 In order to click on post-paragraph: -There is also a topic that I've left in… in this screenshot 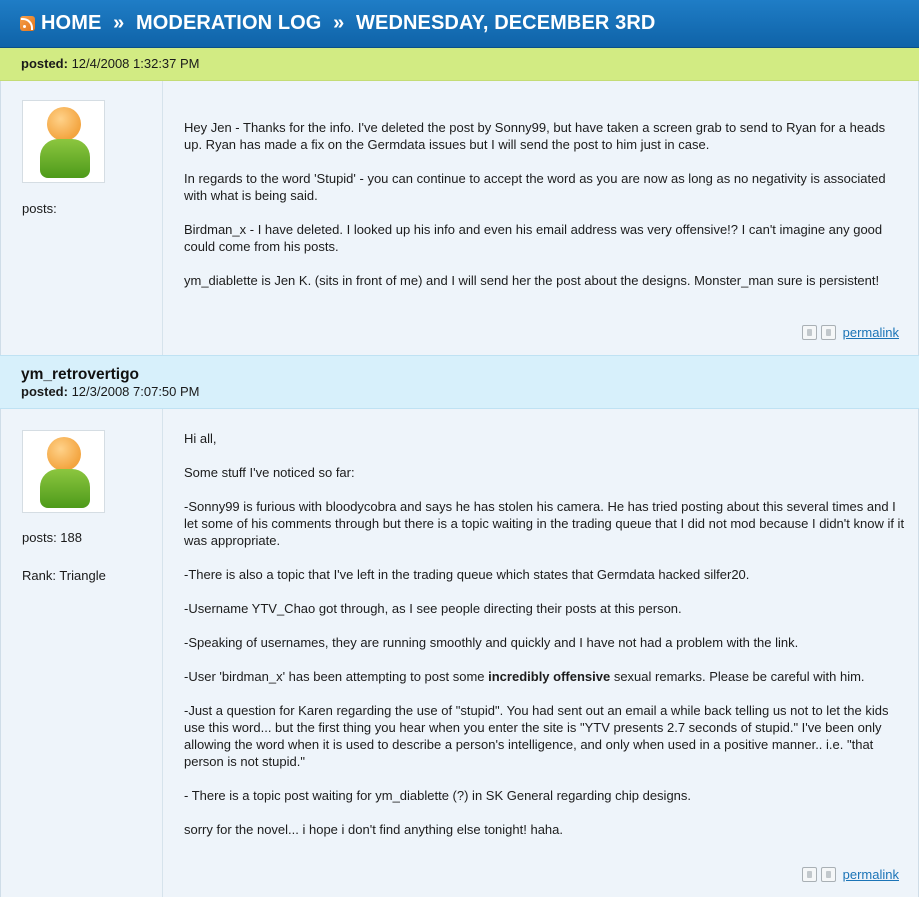, I will do `click(467, 574)`.